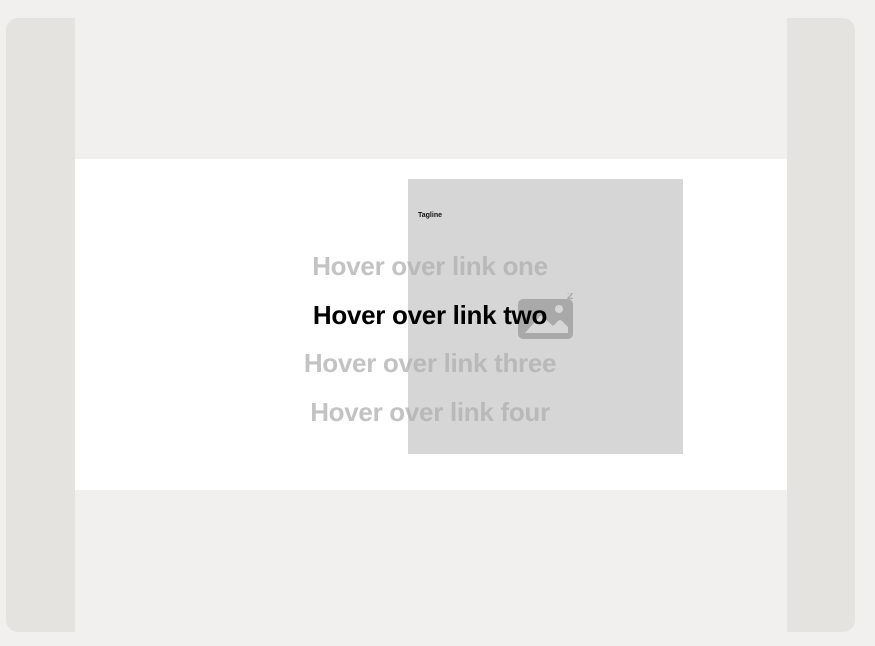  I want to click on hover-link-three-label: Hover over link three, so click(430, 363).